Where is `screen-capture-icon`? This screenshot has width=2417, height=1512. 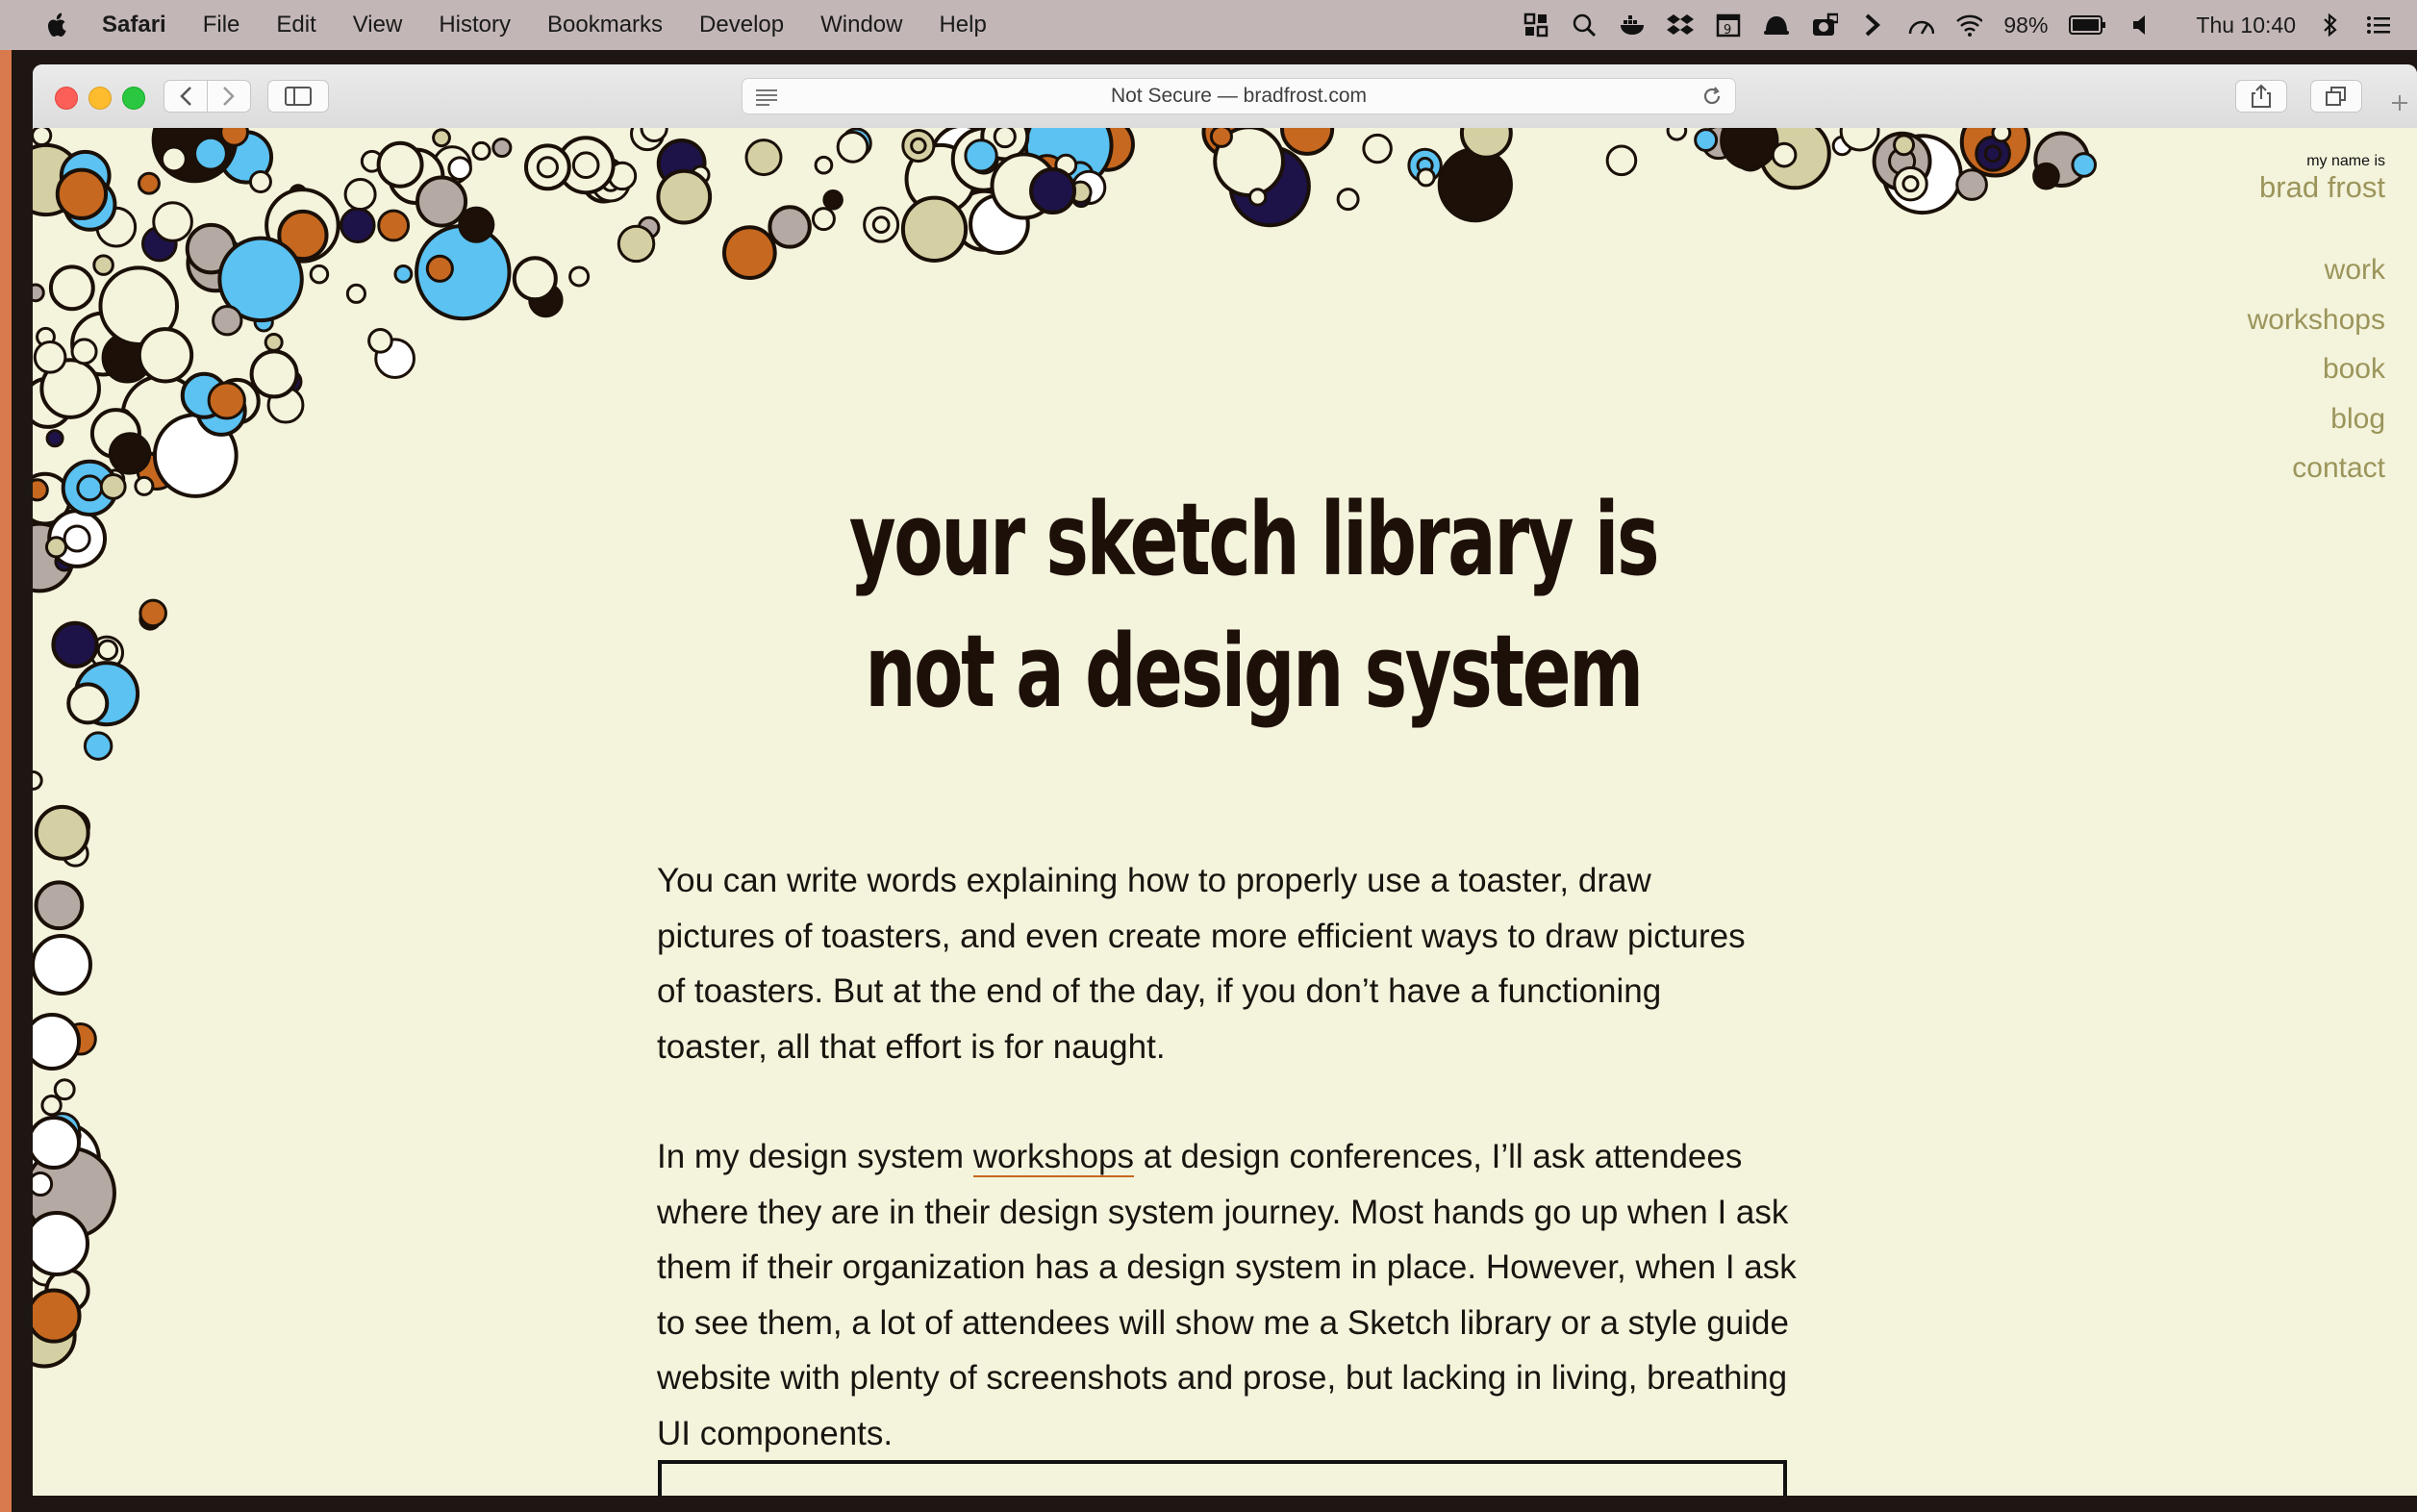 screen-capture-icon is located at coordinates (1825, 25).